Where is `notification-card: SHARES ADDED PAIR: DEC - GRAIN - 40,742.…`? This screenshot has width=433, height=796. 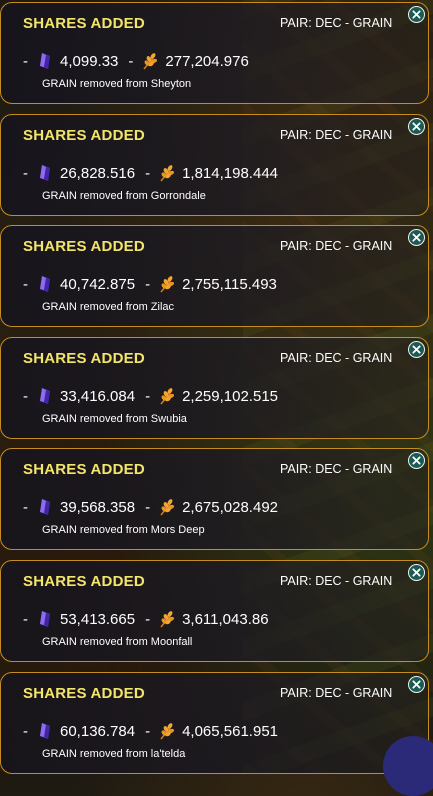
notification-card: SHARES ADDED PAIR: DEC - GRAIN - 40,742.… is located at coordinates (214, 276).